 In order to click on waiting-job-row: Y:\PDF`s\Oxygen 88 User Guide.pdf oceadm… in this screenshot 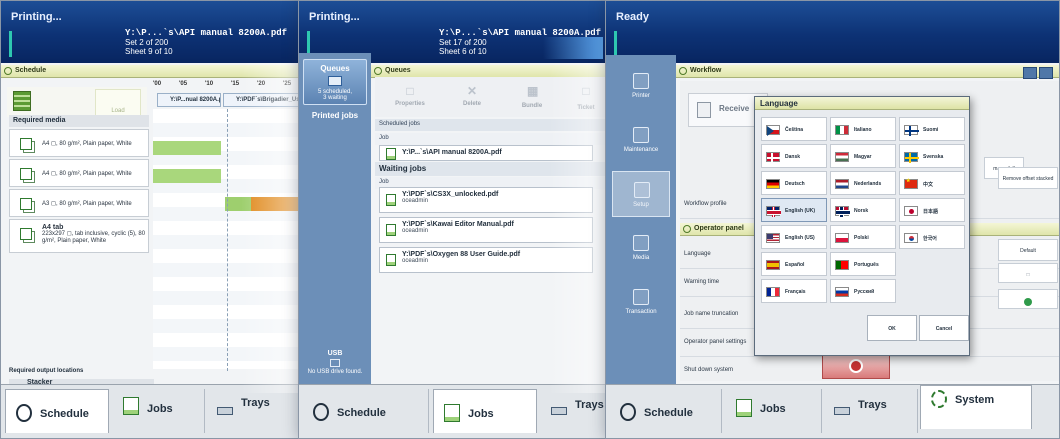, I will do `click(486, 260)`.